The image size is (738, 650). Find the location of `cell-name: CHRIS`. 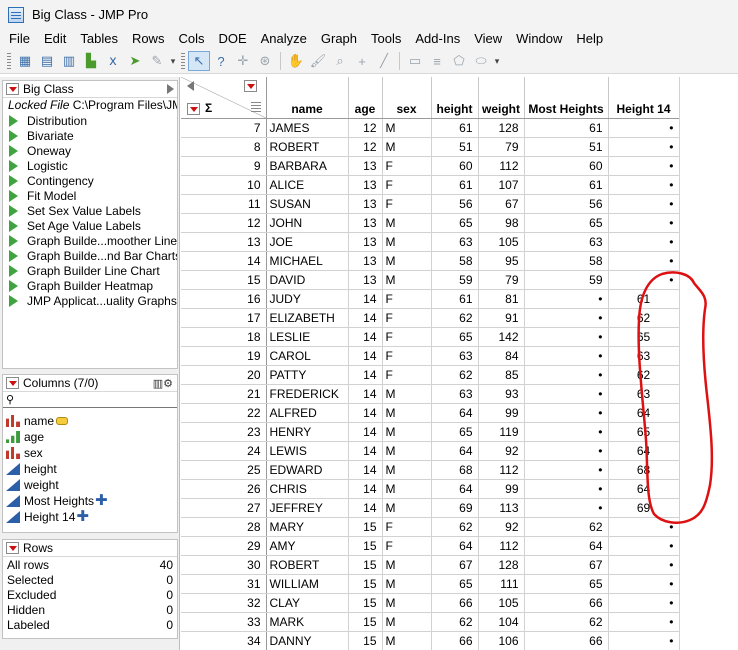

cell-name: CHRIS is located at coordinates (307, 489).